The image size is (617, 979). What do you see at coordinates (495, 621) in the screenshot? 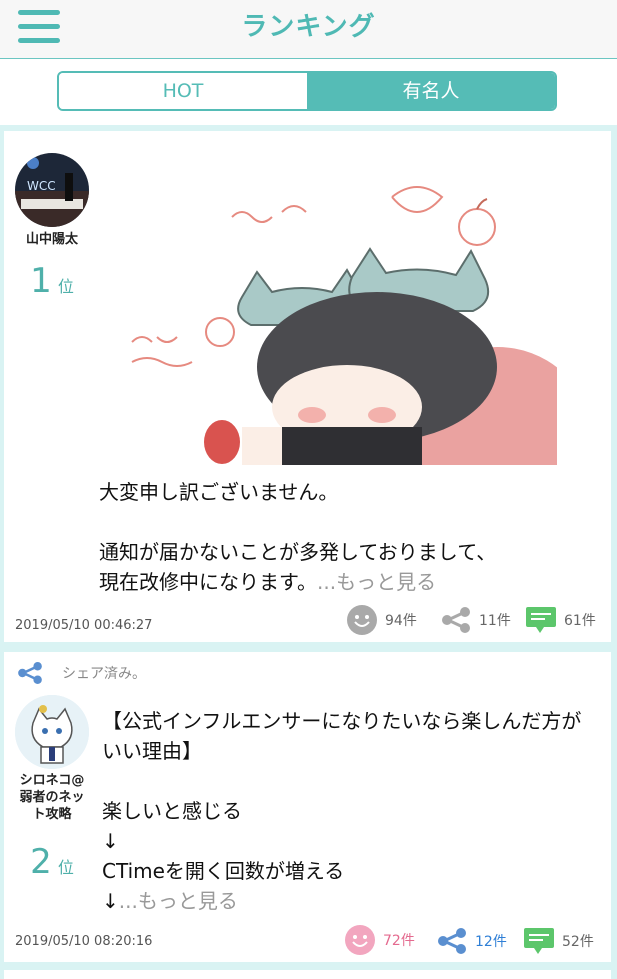
I see `share-count: 11件` at bounding box center [495, 621].